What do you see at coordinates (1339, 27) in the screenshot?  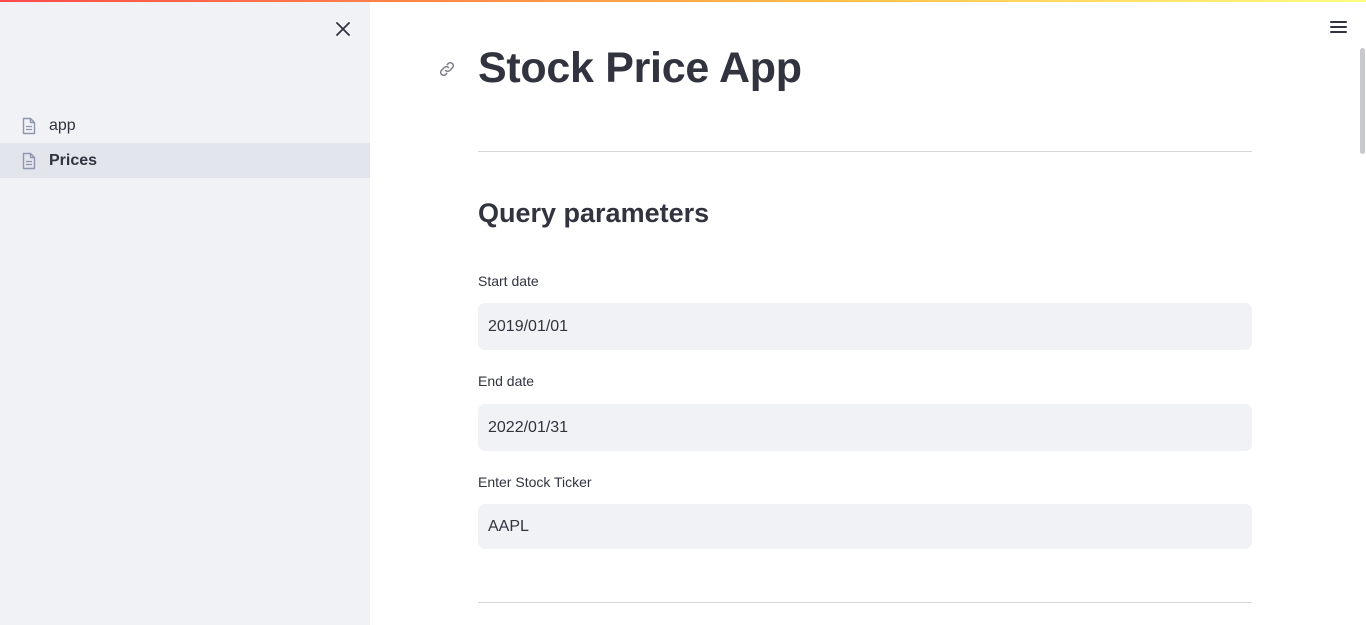 I see `main-menu-button` at bounding box center [1339, 27].